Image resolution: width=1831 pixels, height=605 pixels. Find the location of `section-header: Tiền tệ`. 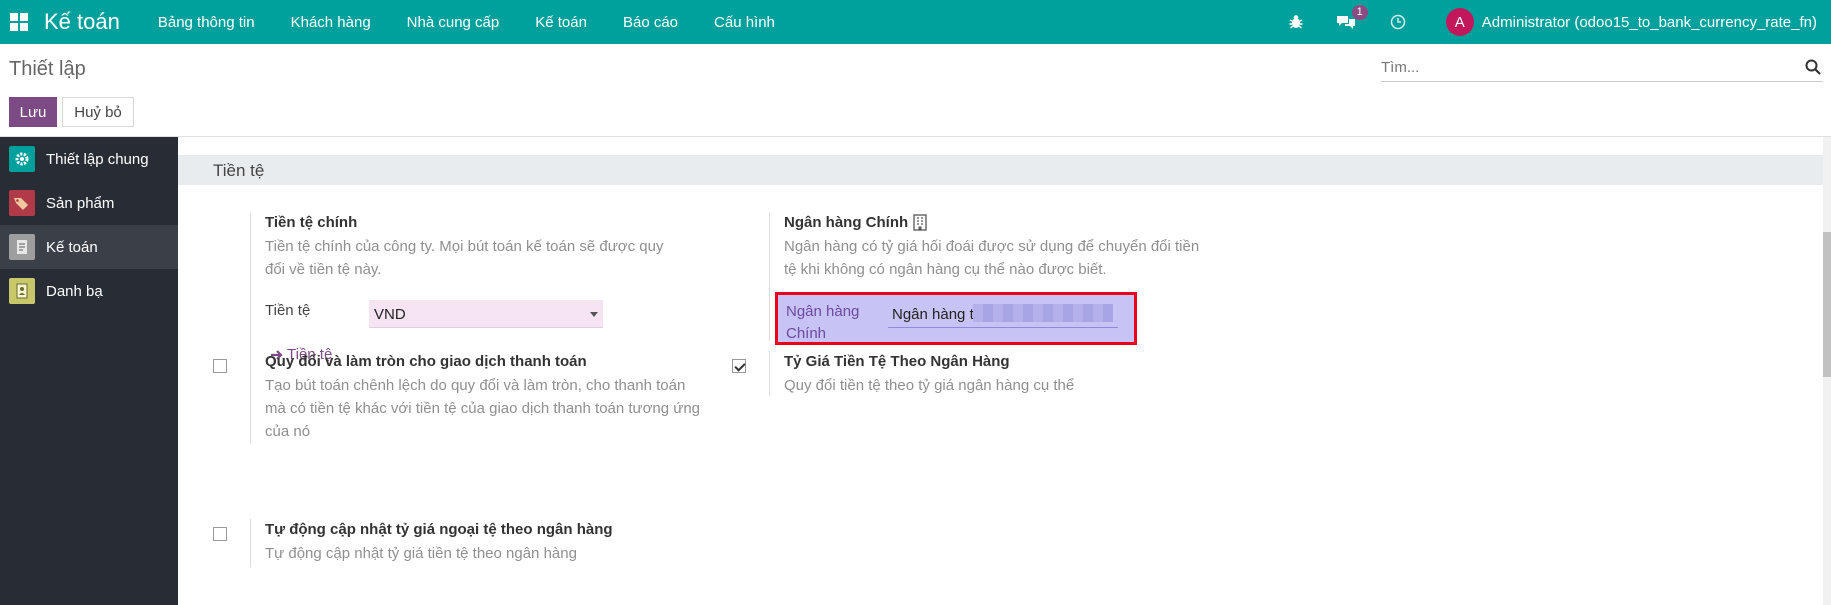

section-header: Tiền tệ is located at coordinates (1000, 170).